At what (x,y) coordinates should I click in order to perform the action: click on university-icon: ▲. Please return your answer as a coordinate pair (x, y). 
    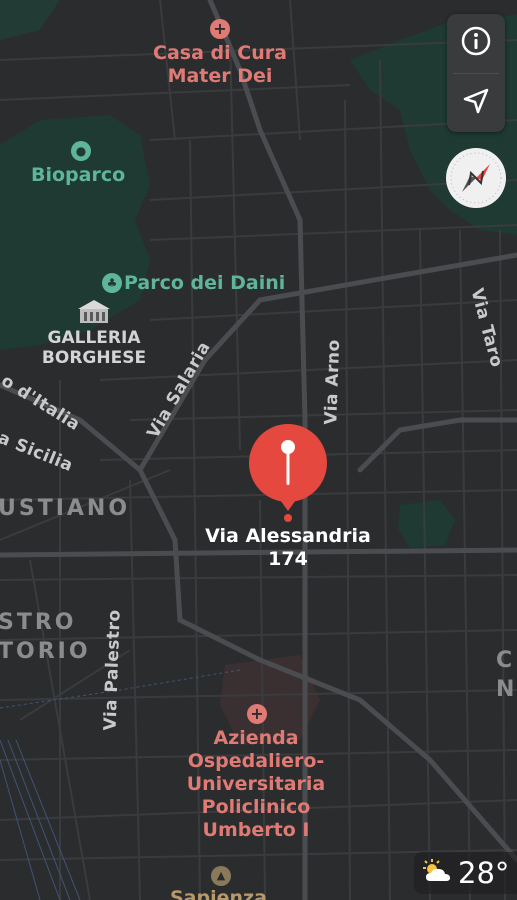
    Looking at the image, I should click on (221, 876).